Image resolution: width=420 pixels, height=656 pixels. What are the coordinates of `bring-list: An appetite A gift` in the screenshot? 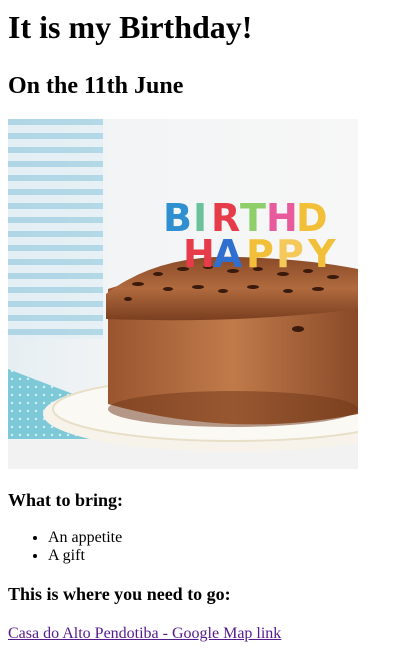 It's located at (210, 547).